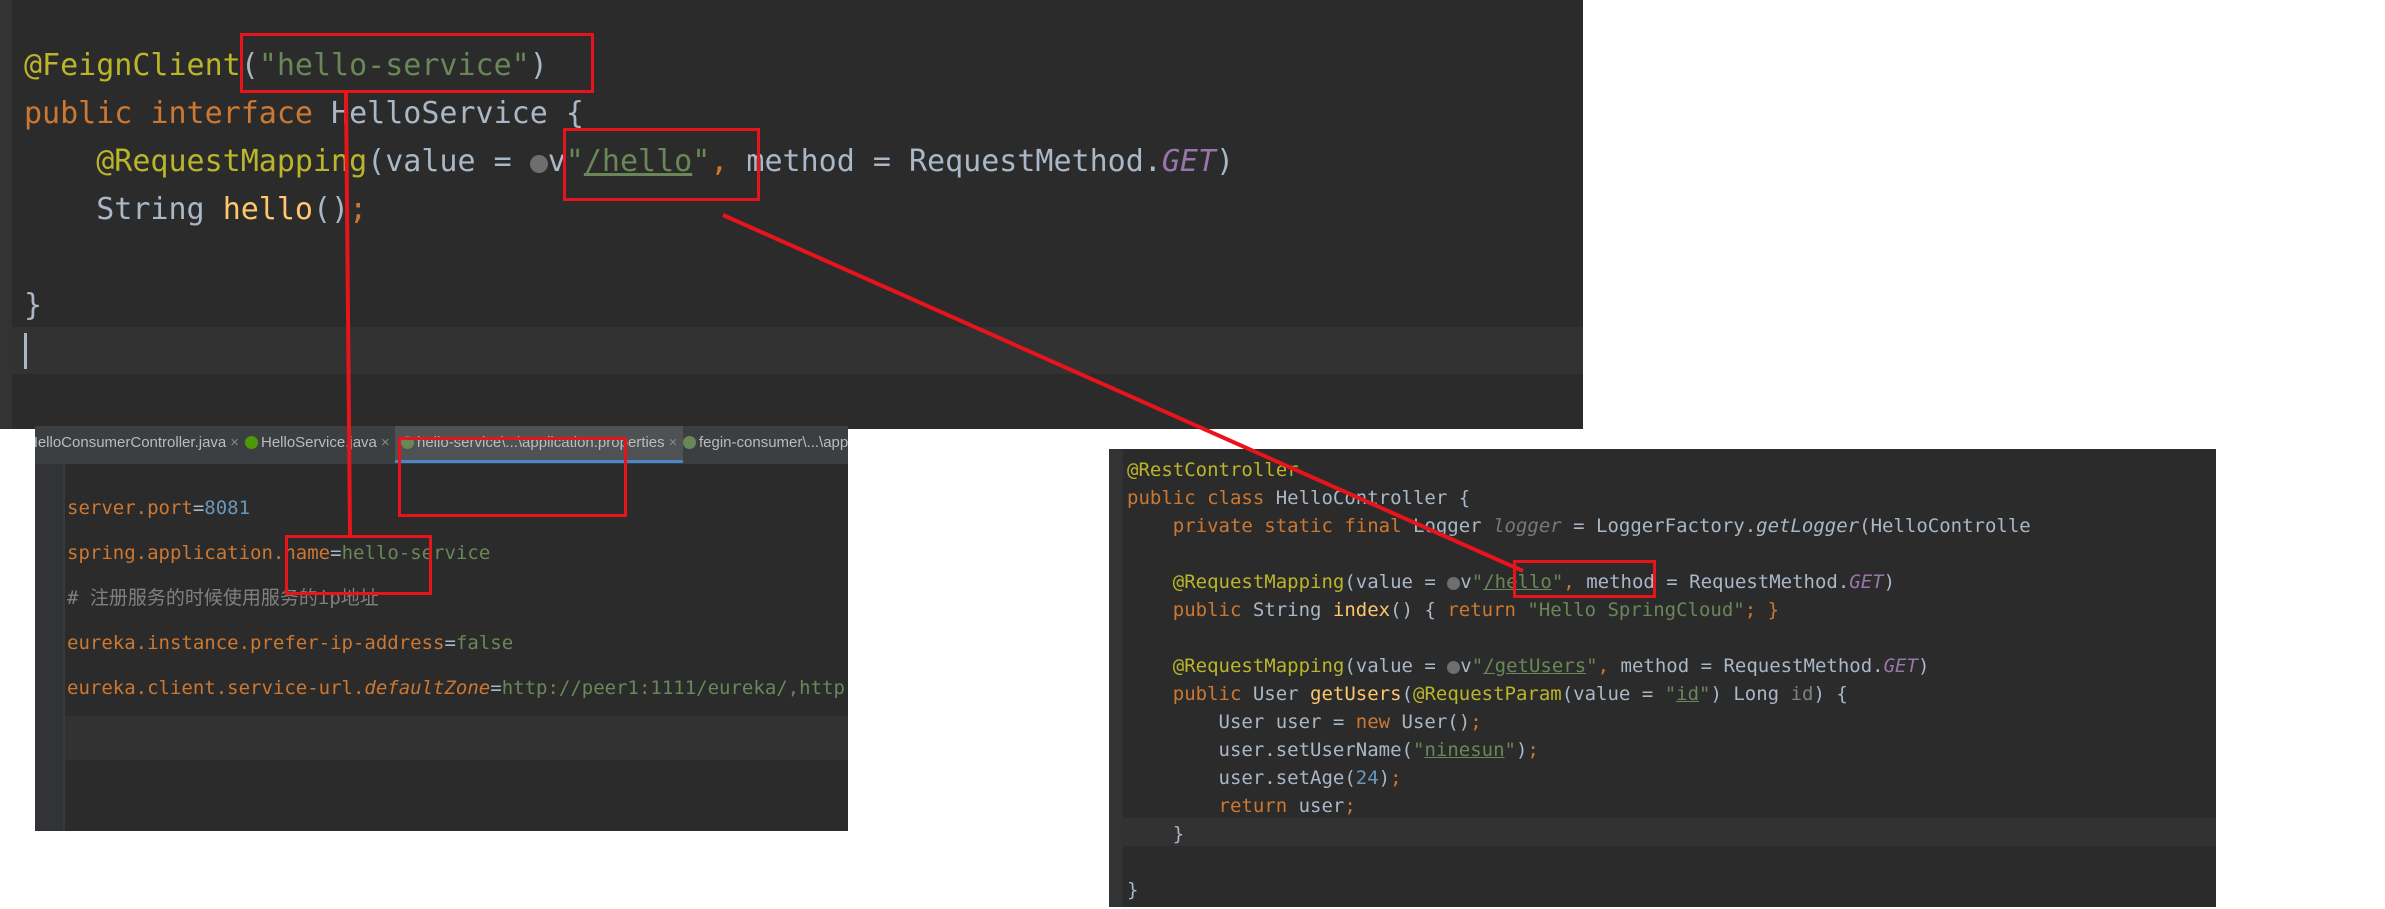  I want to click on code-line: User user = new User();, so click(1304, 722).